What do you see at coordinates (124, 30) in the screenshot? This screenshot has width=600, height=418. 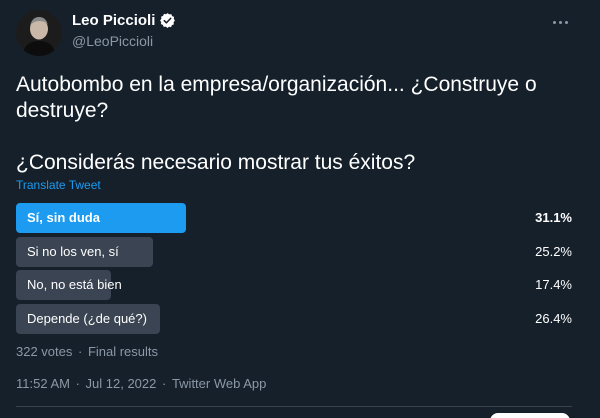 I see `author-info: Leo Piccioli @LeoPiccioli` at bounding box center [124, 30].